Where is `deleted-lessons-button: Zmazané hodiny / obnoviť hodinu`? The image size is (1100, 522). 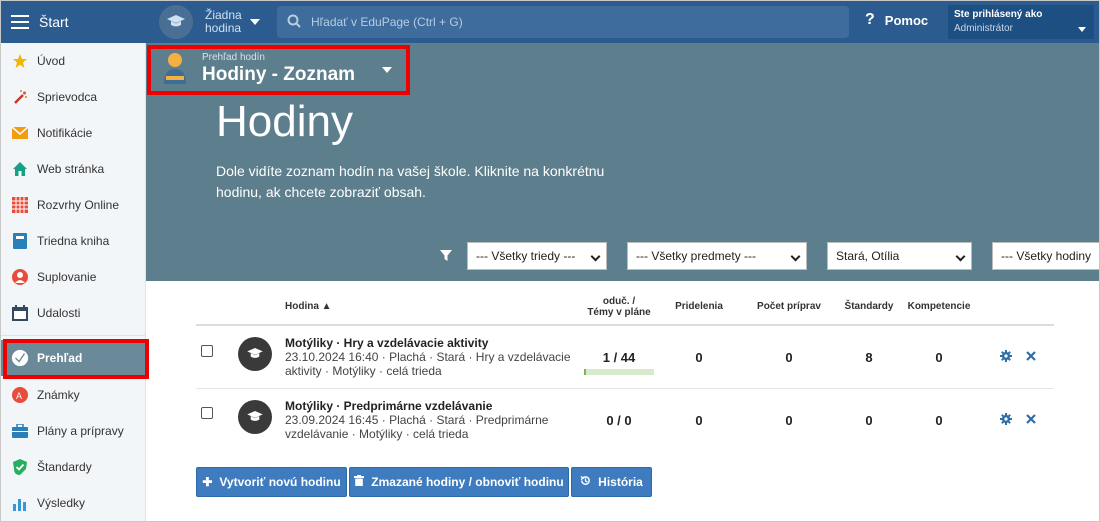 deleted-lessons-button: Zmazané hodiny / obnoviť hodinu is located at coordinates (459, 482).